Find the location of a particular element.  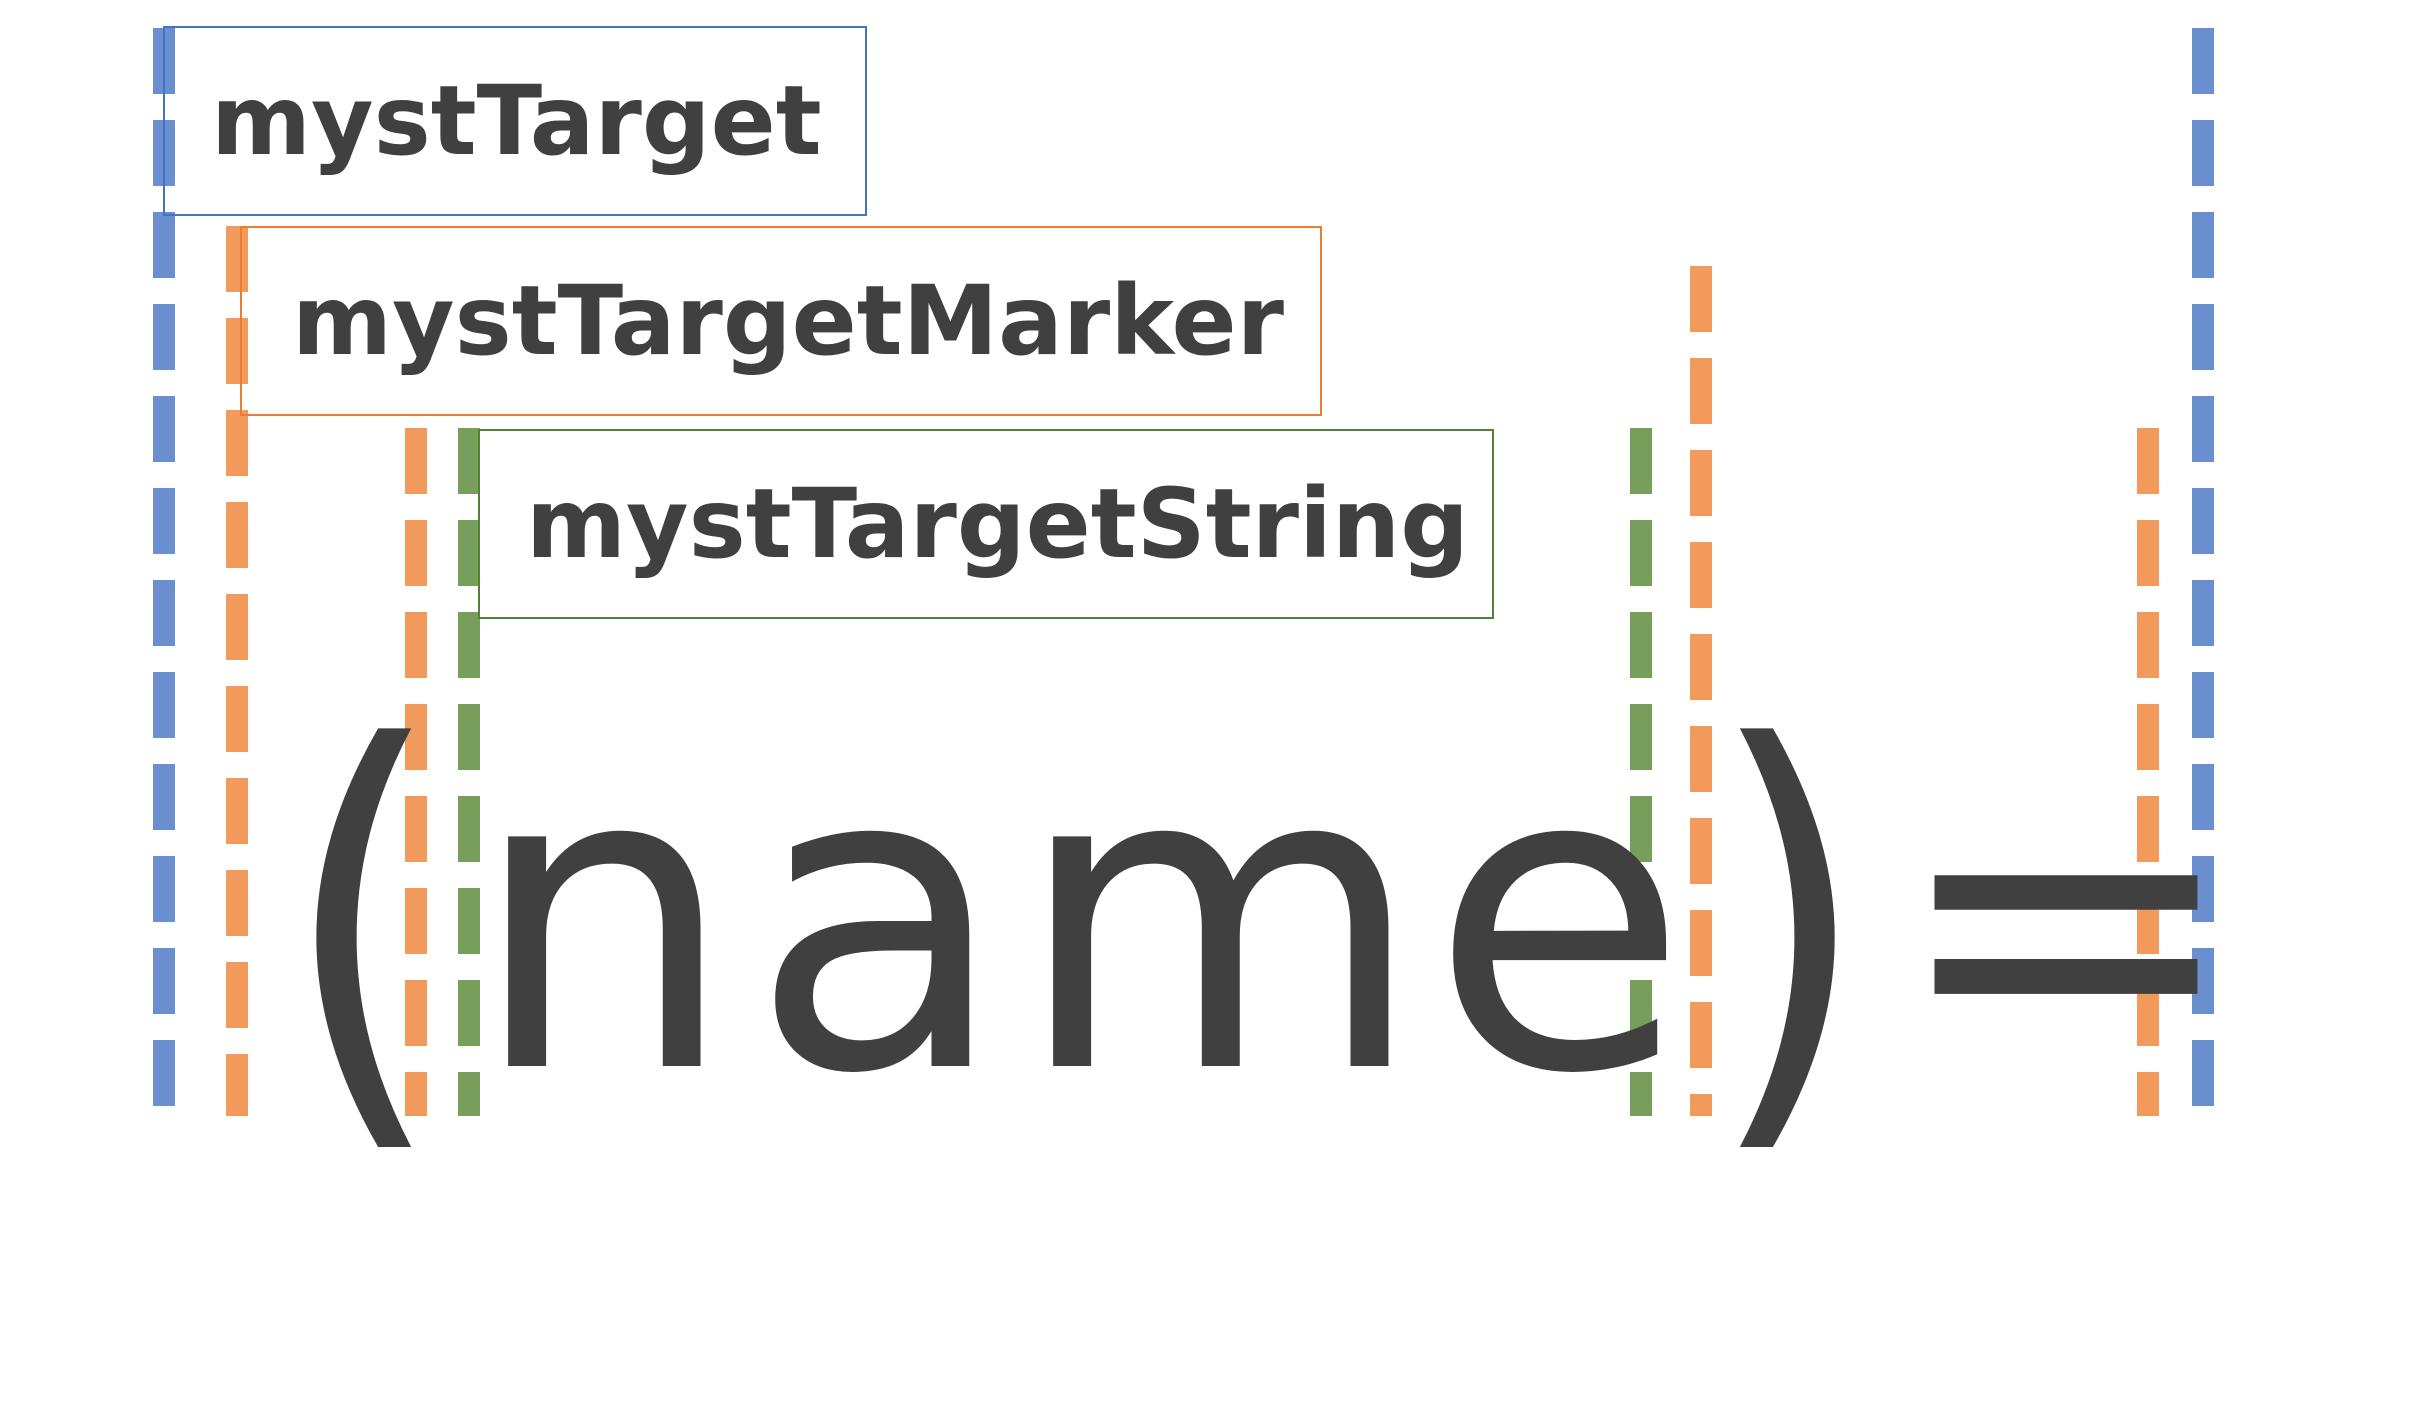

name-char-a: a is located at coordinates (879, 921).